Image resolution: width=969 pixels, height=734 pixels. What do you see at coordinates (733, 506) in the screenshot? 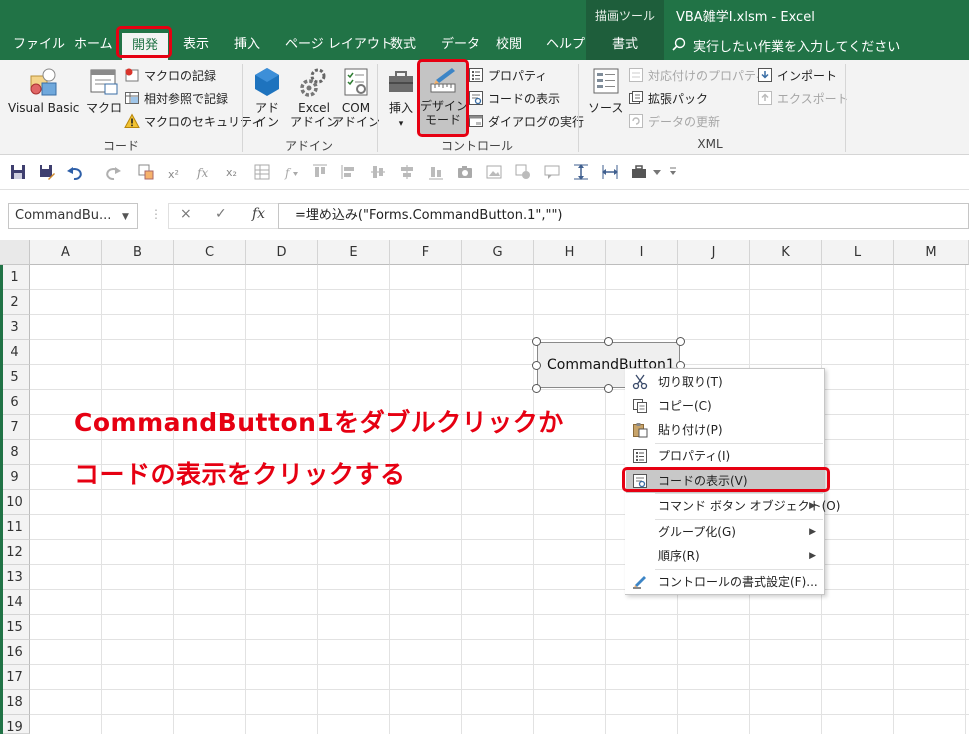
I see `menu-item-command-button-object: コマンド ボタン オブジェクト(O) ▶` at bounding box center [733, 506].